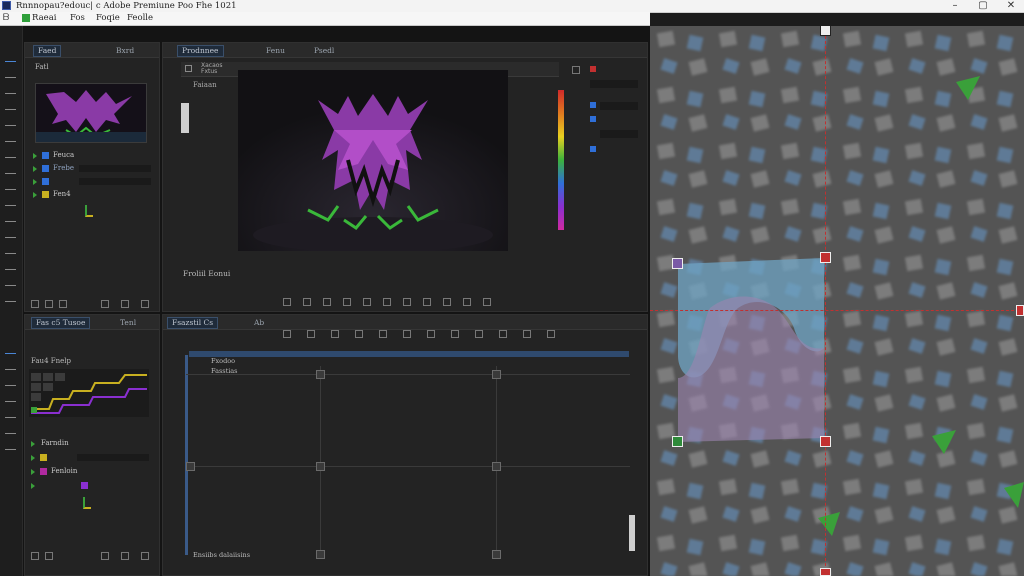 The width and height of the screenshot is (1024, 576). Describe the element at coordinates (10, 154) in the screenshot. I see `hand-tool-icon` at that location.